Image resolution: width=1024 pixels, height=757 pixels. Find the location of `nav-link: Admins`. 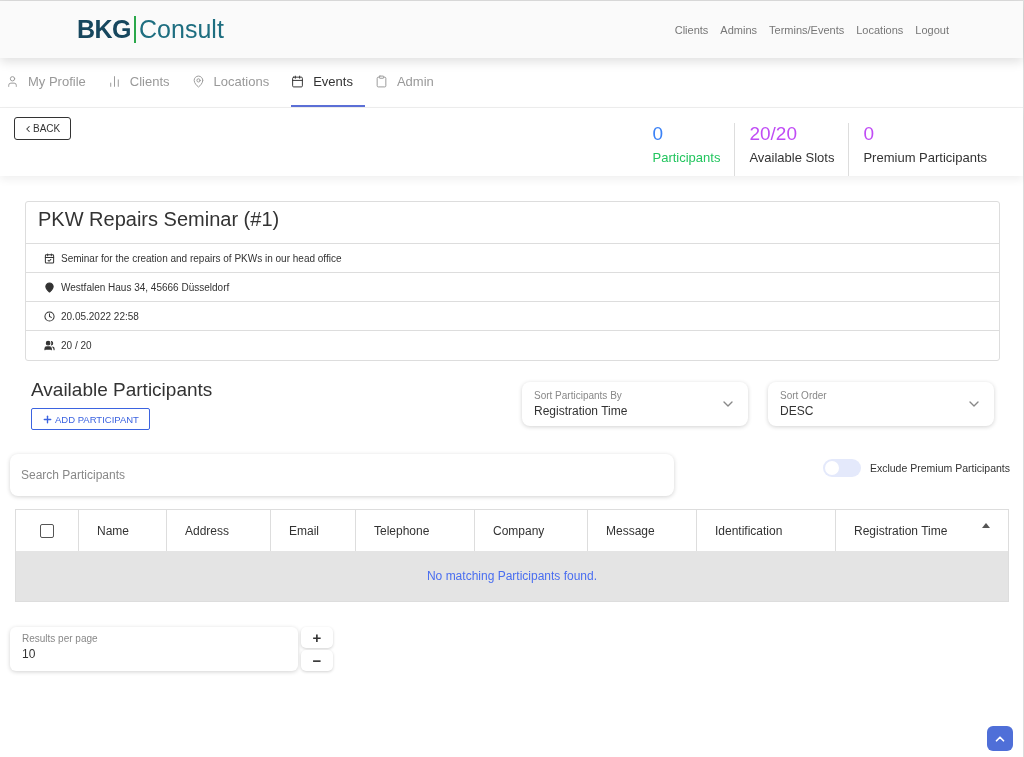

nav-link: Admins is located at coordinates (739, 29).